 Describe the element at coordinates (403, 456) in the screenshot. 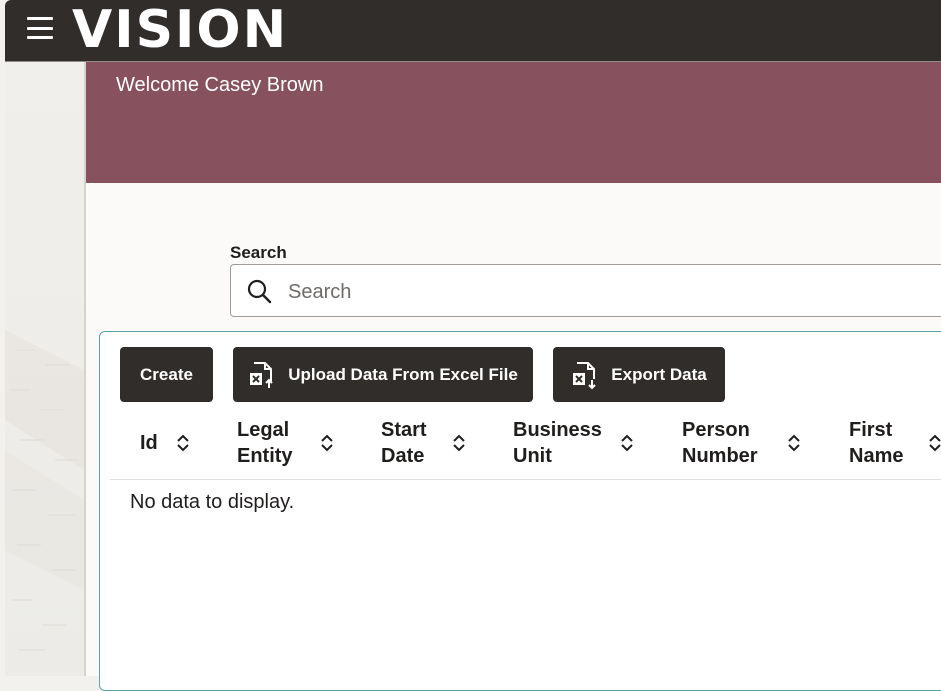

I see `column-label: Date` at that location.